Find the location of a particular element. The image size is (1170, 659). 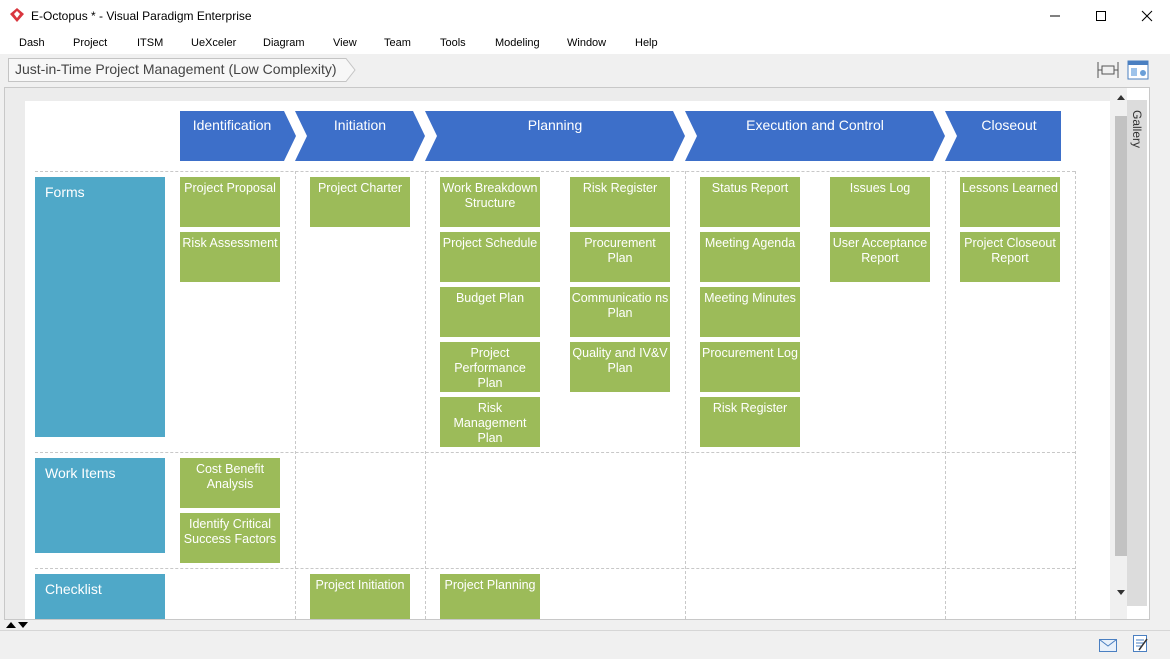

maximize-icon is located at coordinates (1101, 16).